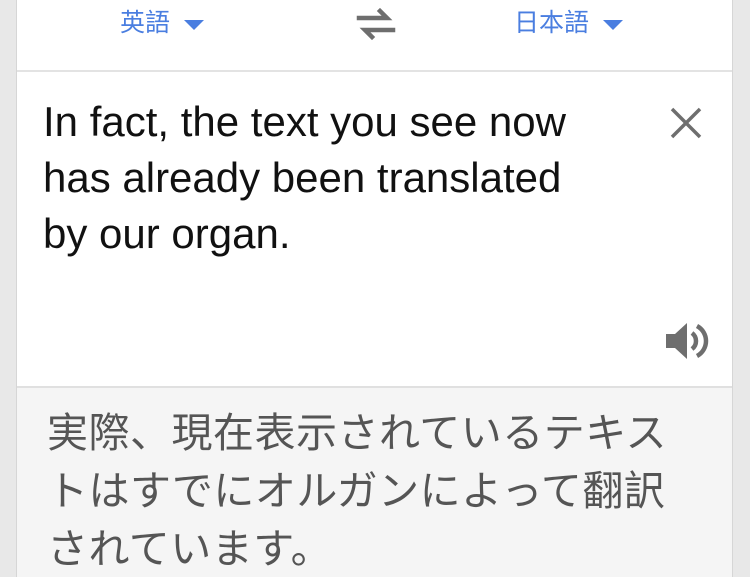 The width and height of the screenshot is (750, 577). Describe the element at coordinates (687, 341) in the screenshot. I see `speaker-icon` at that location.